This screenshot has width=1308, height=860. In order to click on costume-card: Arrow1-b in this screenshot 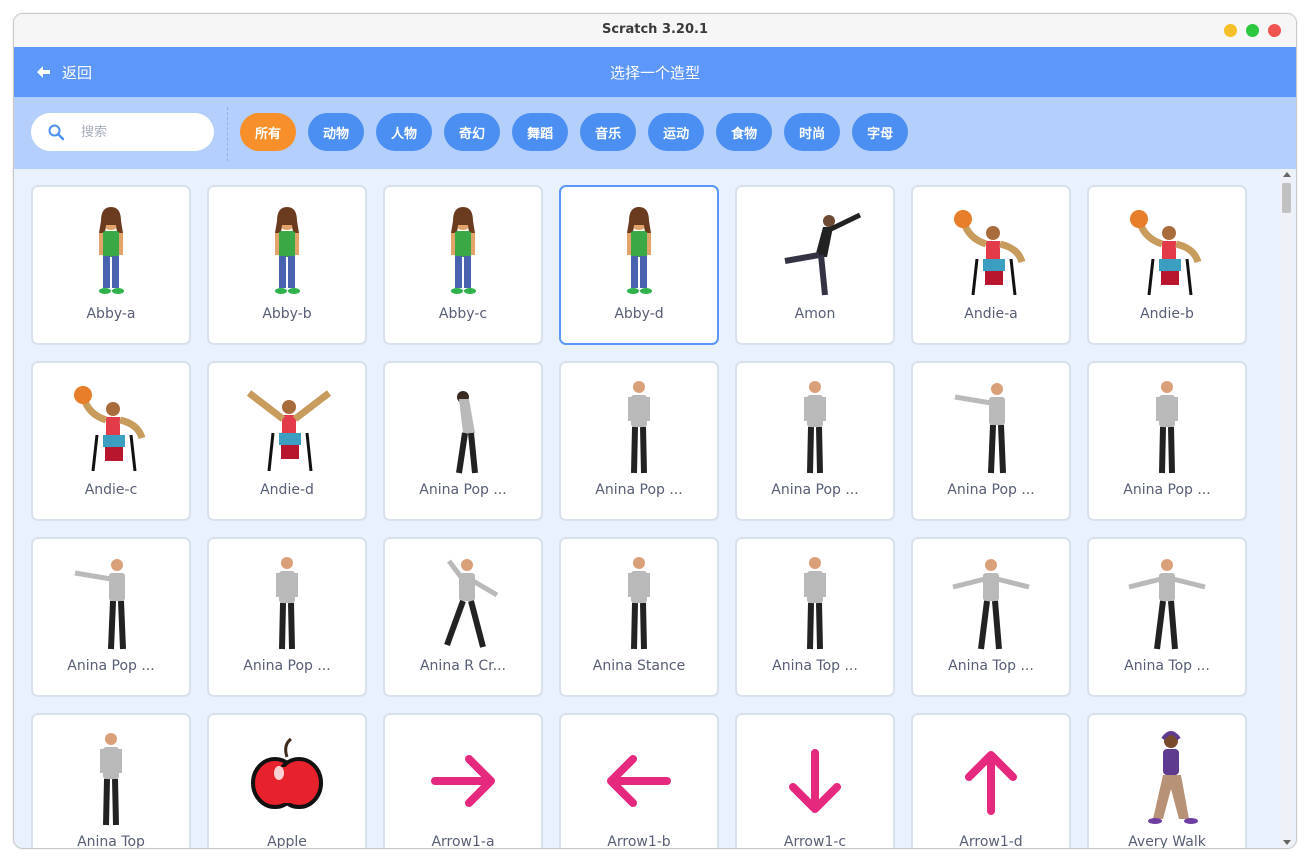, I will do `click(639, 780)`.